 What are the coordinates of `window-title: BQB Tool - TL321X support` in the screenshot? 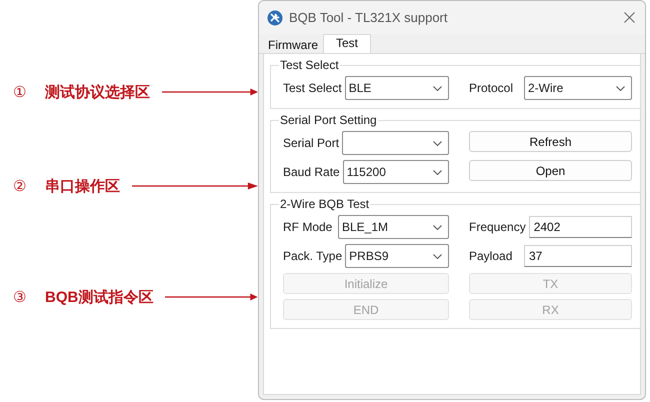 It's located at (369, 17).